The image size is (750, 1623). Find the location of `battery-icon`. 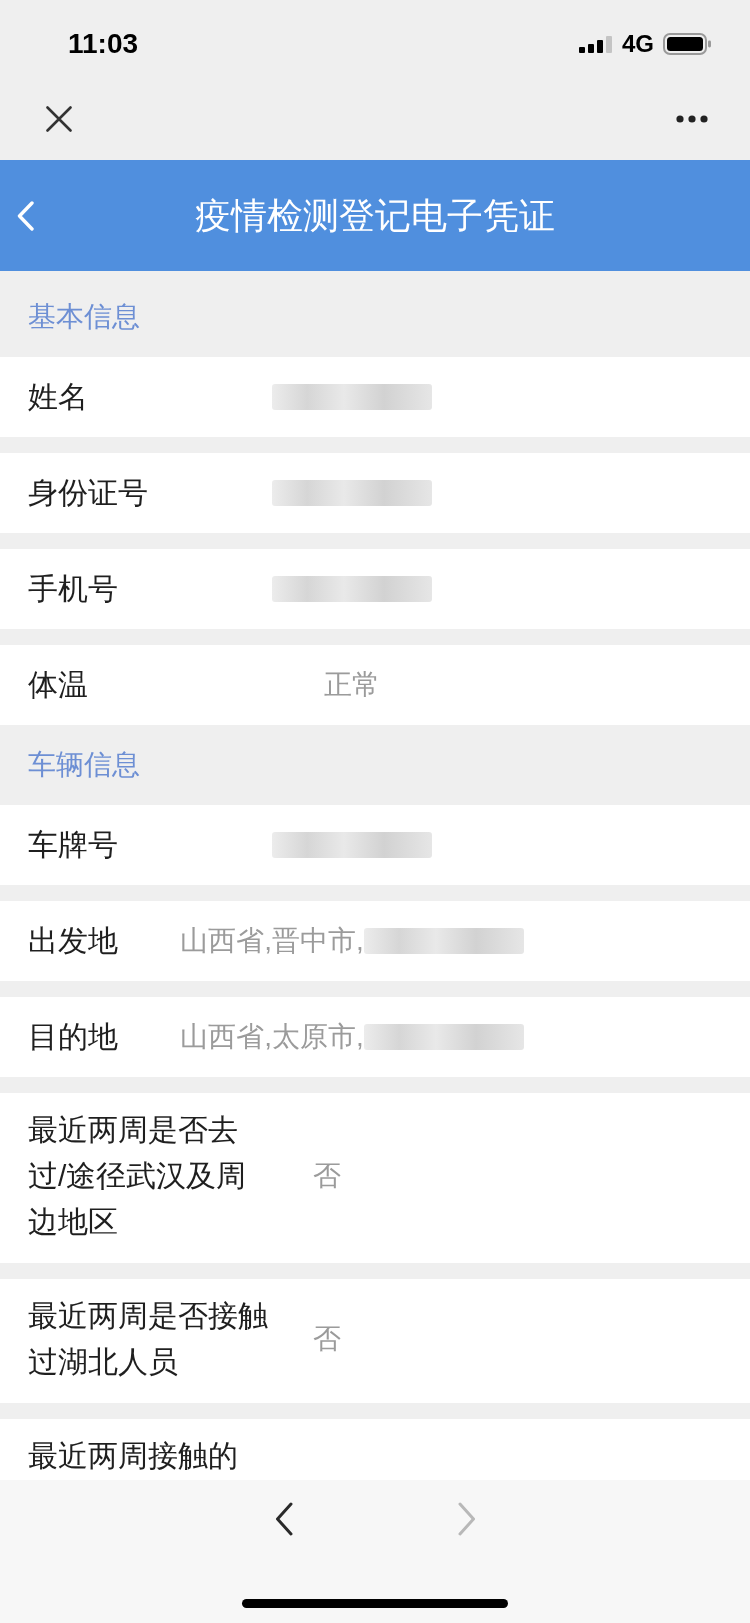

battery-icon is located at coordinates (687, 44).